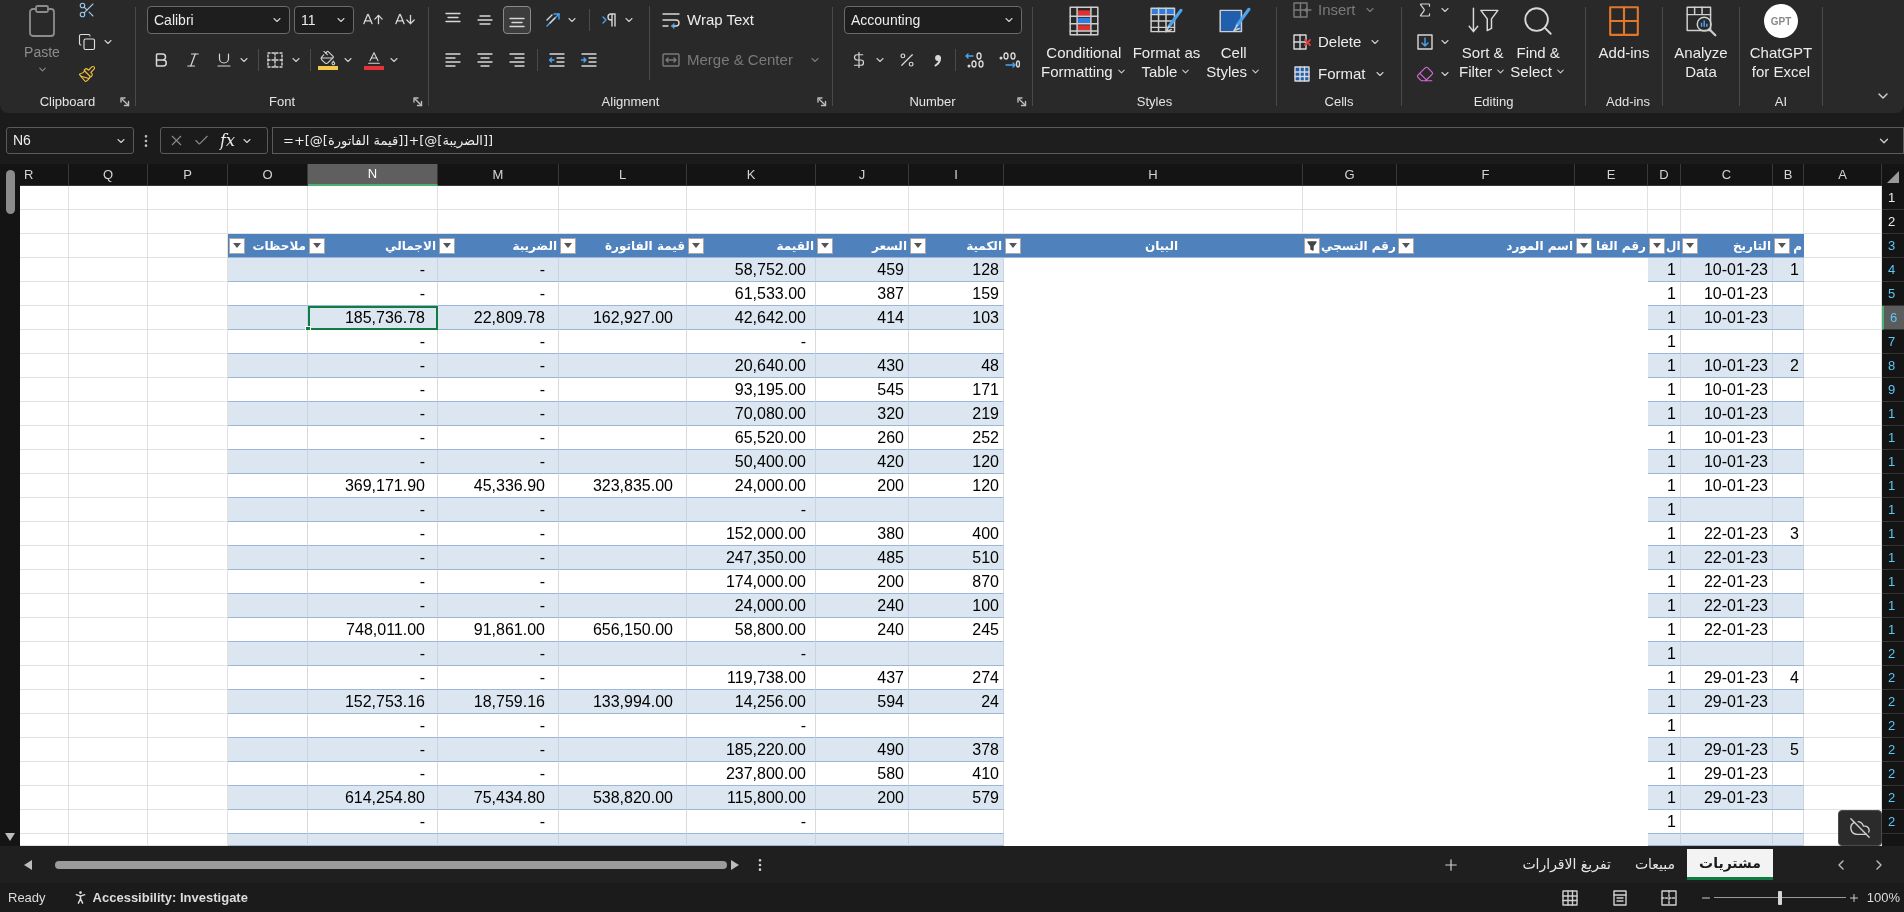 The width and height of the screenshot is (1904, 912). Describe the element at coordinates (1701, 21) in the screenshot. I see `chart-magnifier-icon` at that location.